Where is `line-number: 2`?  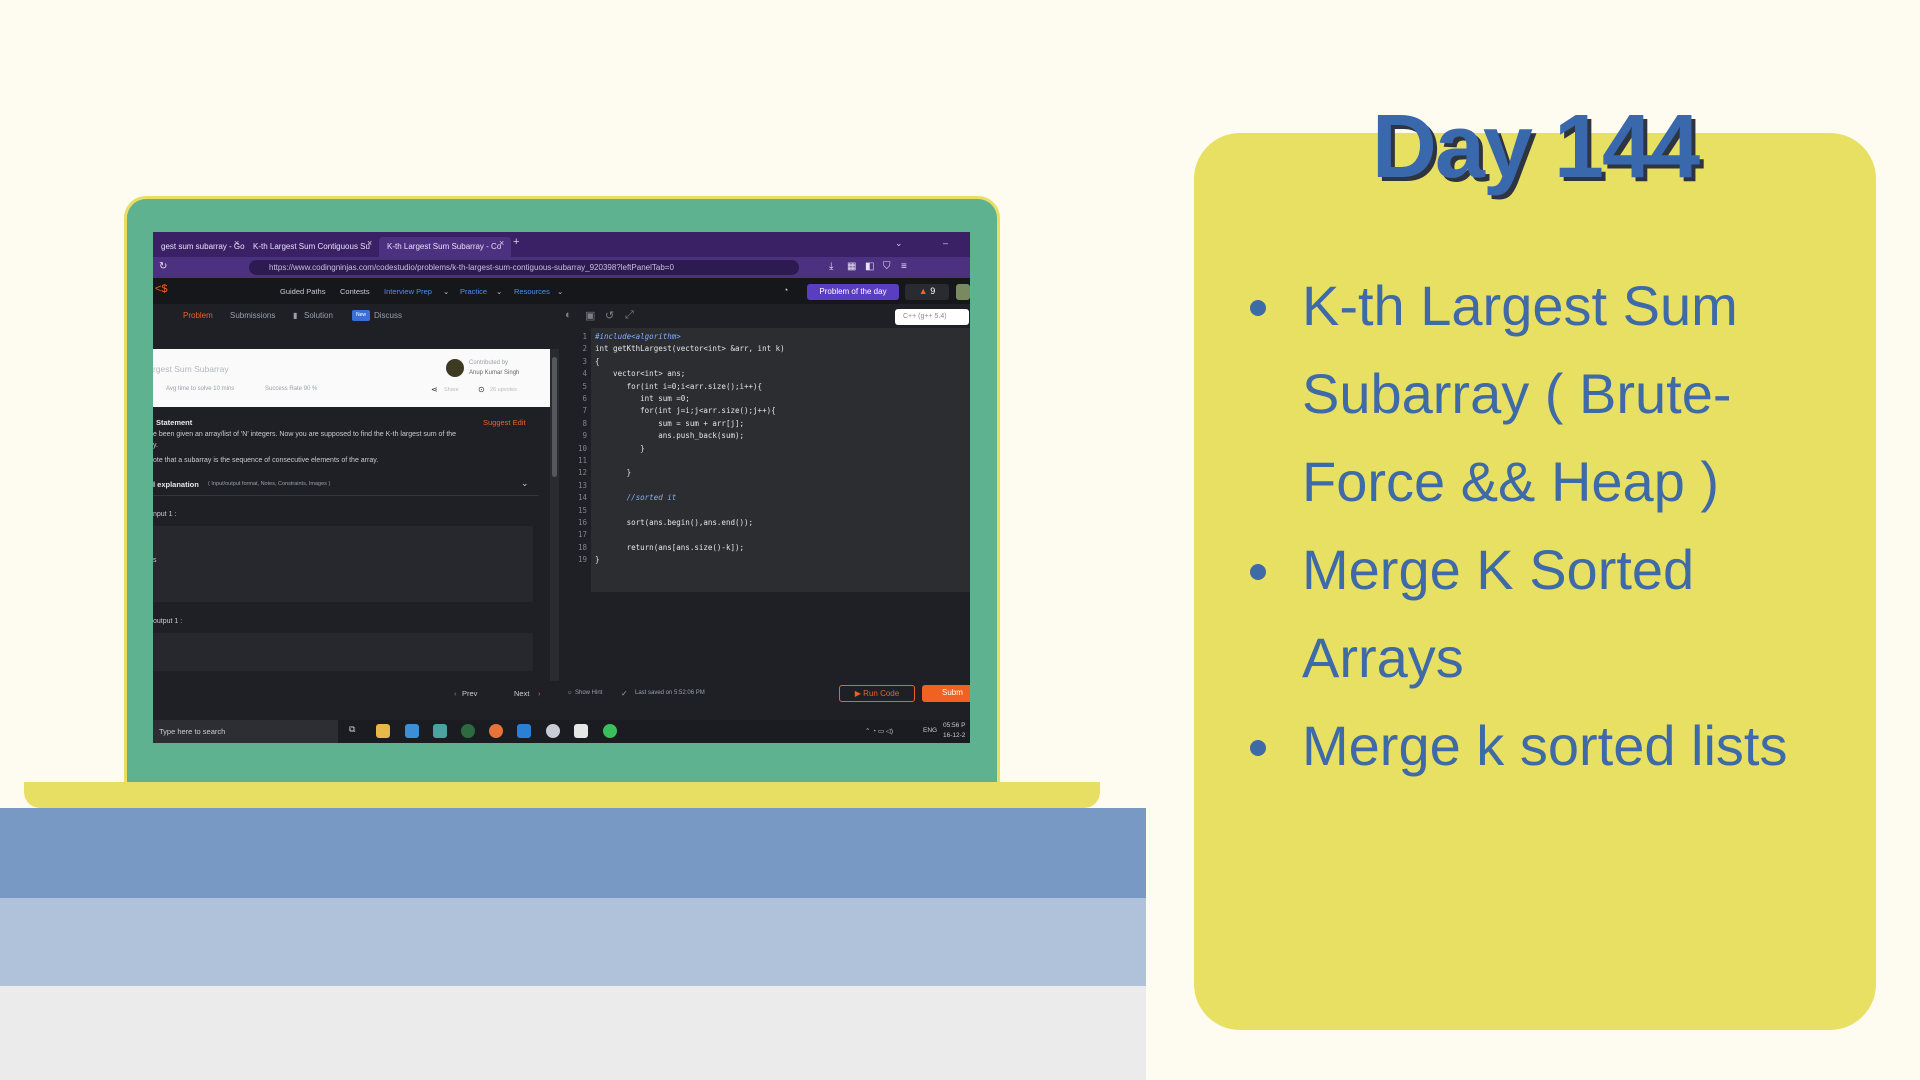
line-number: 2 is located at coordinates (584, 349).